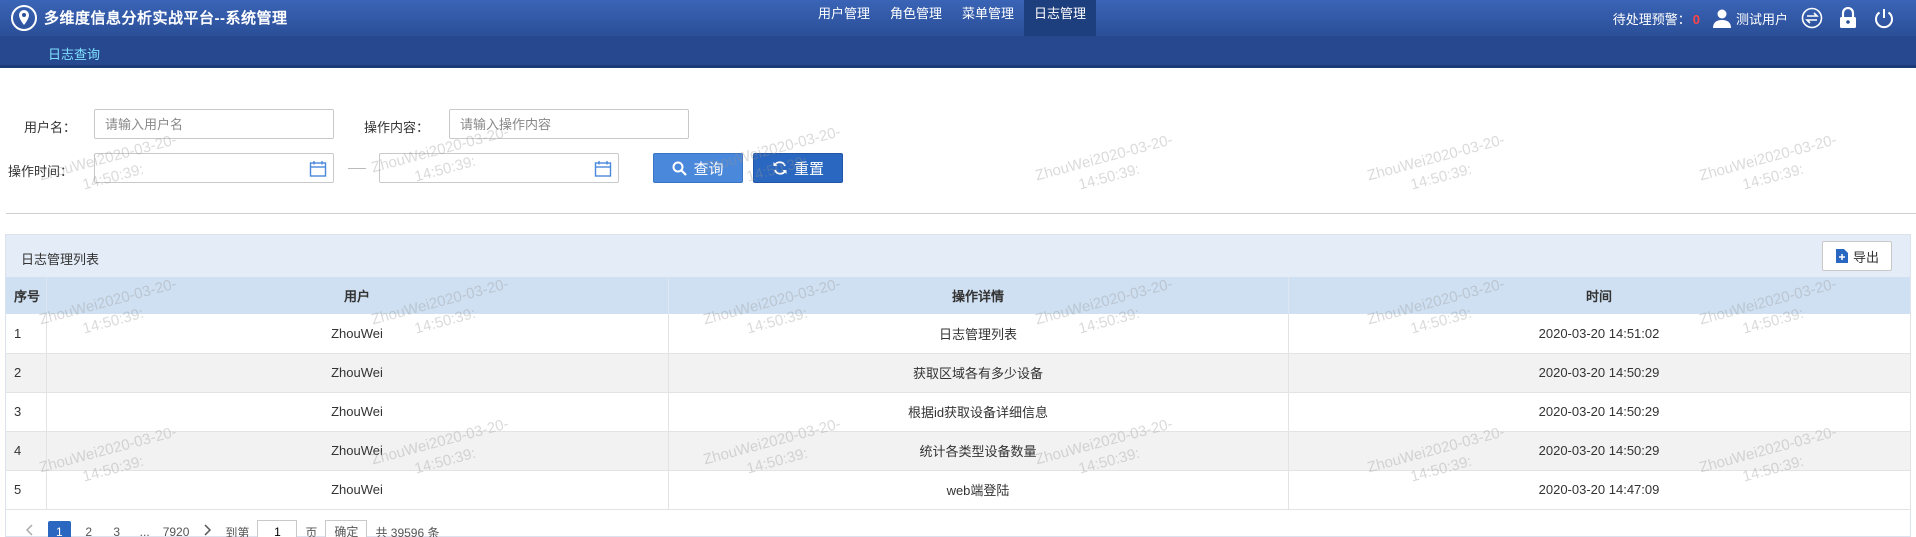  Describe the element at coordinates (1599, 295) in the screenshot. I see `column-header-time: 时间` at that location.